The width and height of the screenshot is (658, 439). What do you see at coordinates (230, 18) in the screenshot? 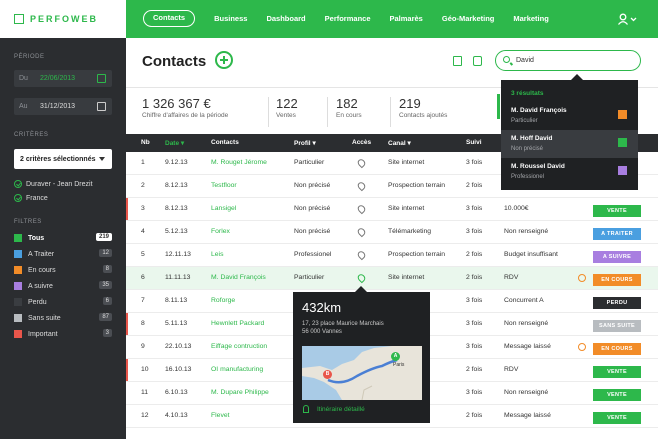
I see `nav-business: Business` at bounding box center [230, 18].